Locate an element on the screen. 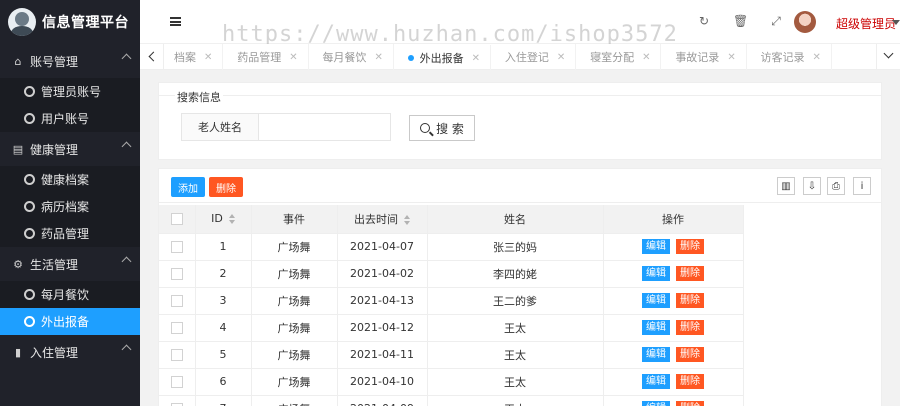  tab-medicine: 药品管理 ✕ is located at coordinates (268, 57).